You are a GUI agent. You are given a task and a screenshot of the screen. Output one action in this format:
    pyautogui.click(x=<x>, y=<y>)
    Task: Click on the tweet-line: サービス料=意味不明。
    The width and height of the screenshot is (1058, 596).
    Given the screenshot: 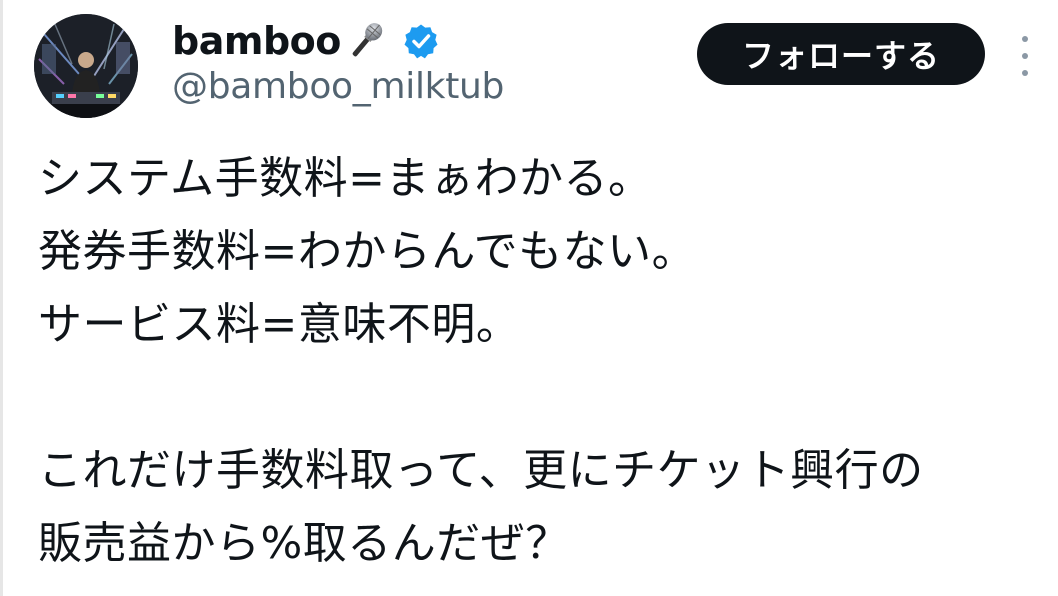 What is the action you would take?
    pyautogui.click(x=279, y=324)
    